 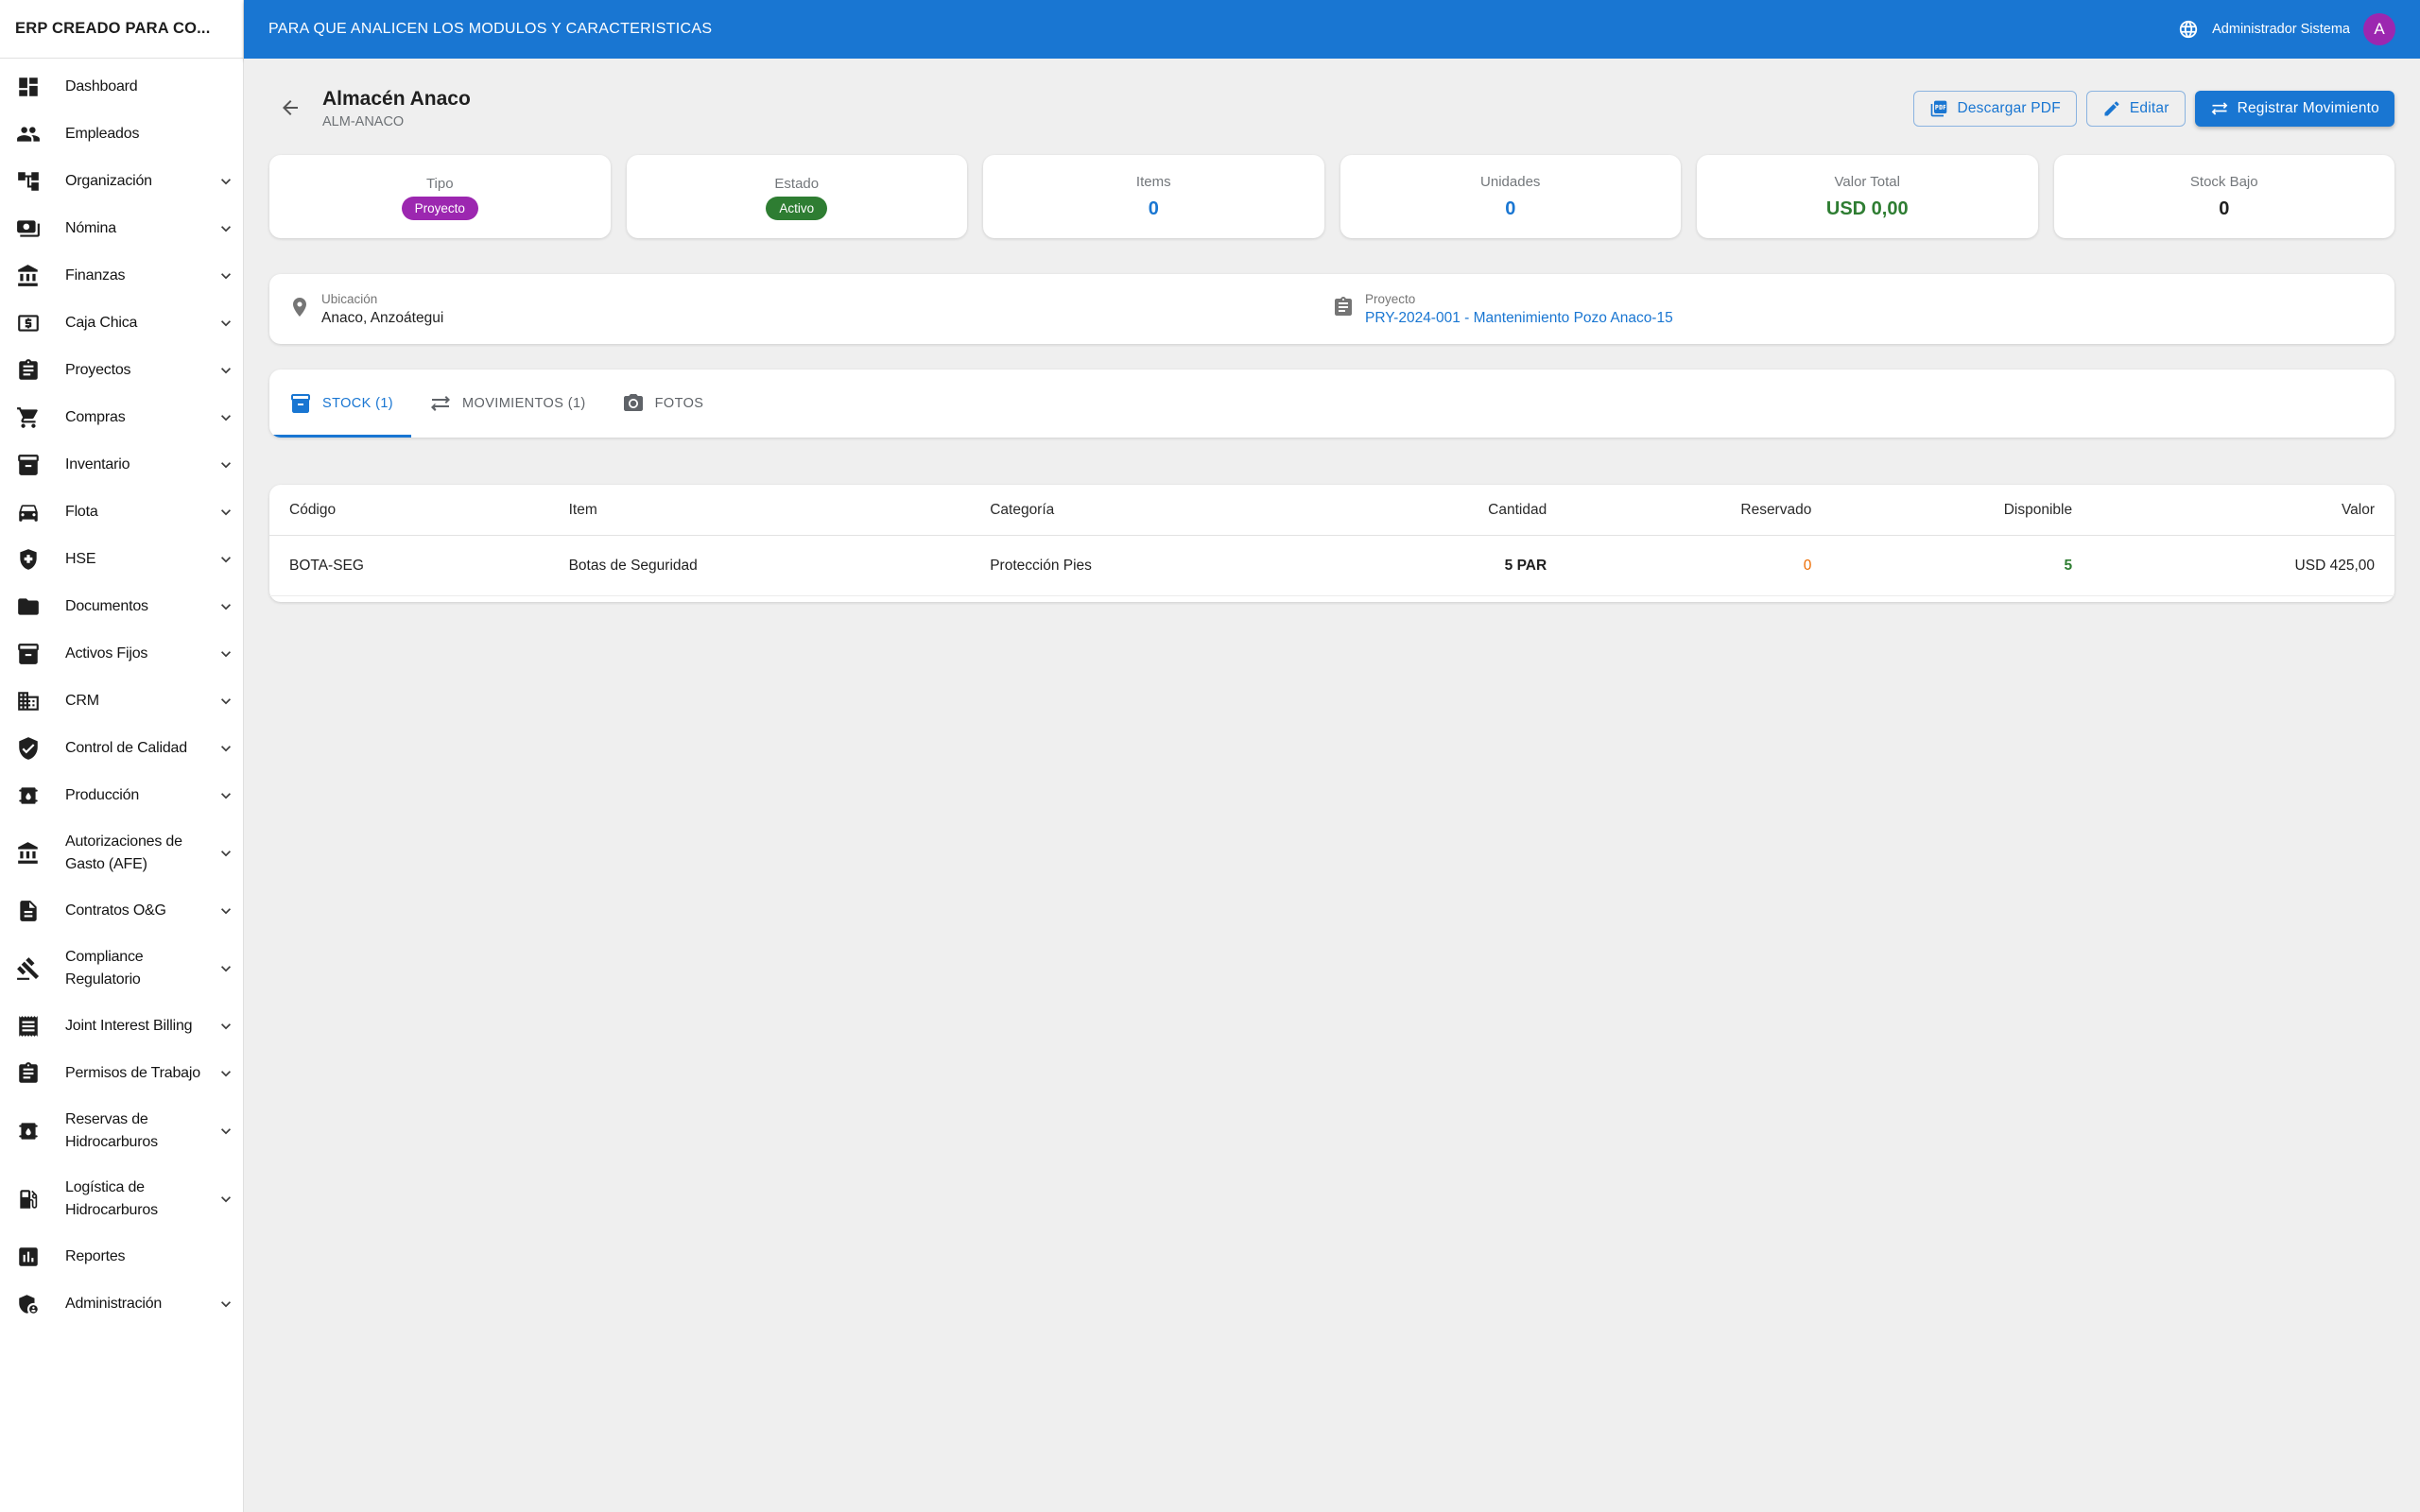 I want to click on back-arrow-icon, so click(x=290, y=109).